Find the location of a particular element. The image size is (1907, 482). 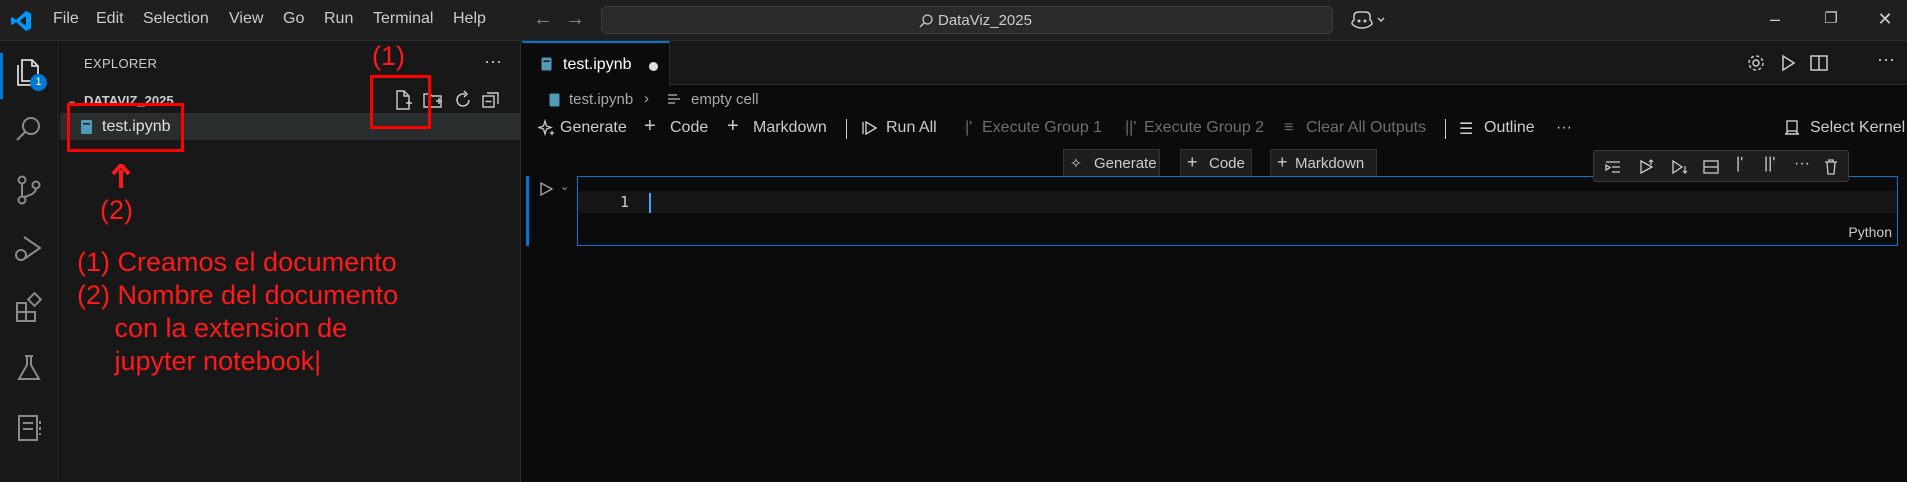

run-all-button: Run All is located at coordinates (911, 128).